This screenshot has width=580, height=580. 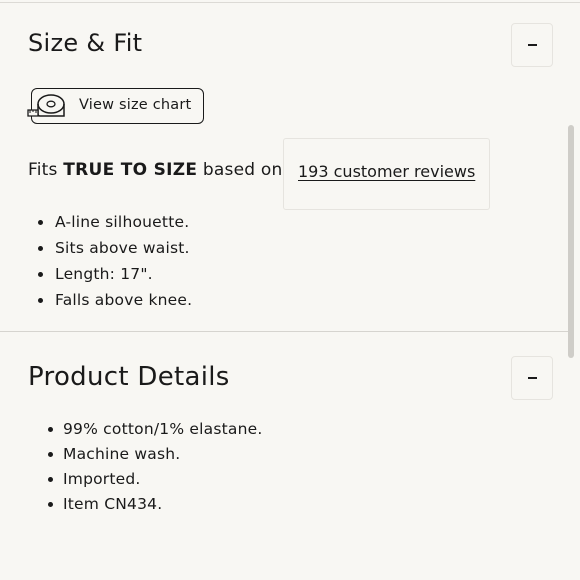 I want to click on fit-emphasis: TRUE TO SIZE, so click(x=130, y=170).